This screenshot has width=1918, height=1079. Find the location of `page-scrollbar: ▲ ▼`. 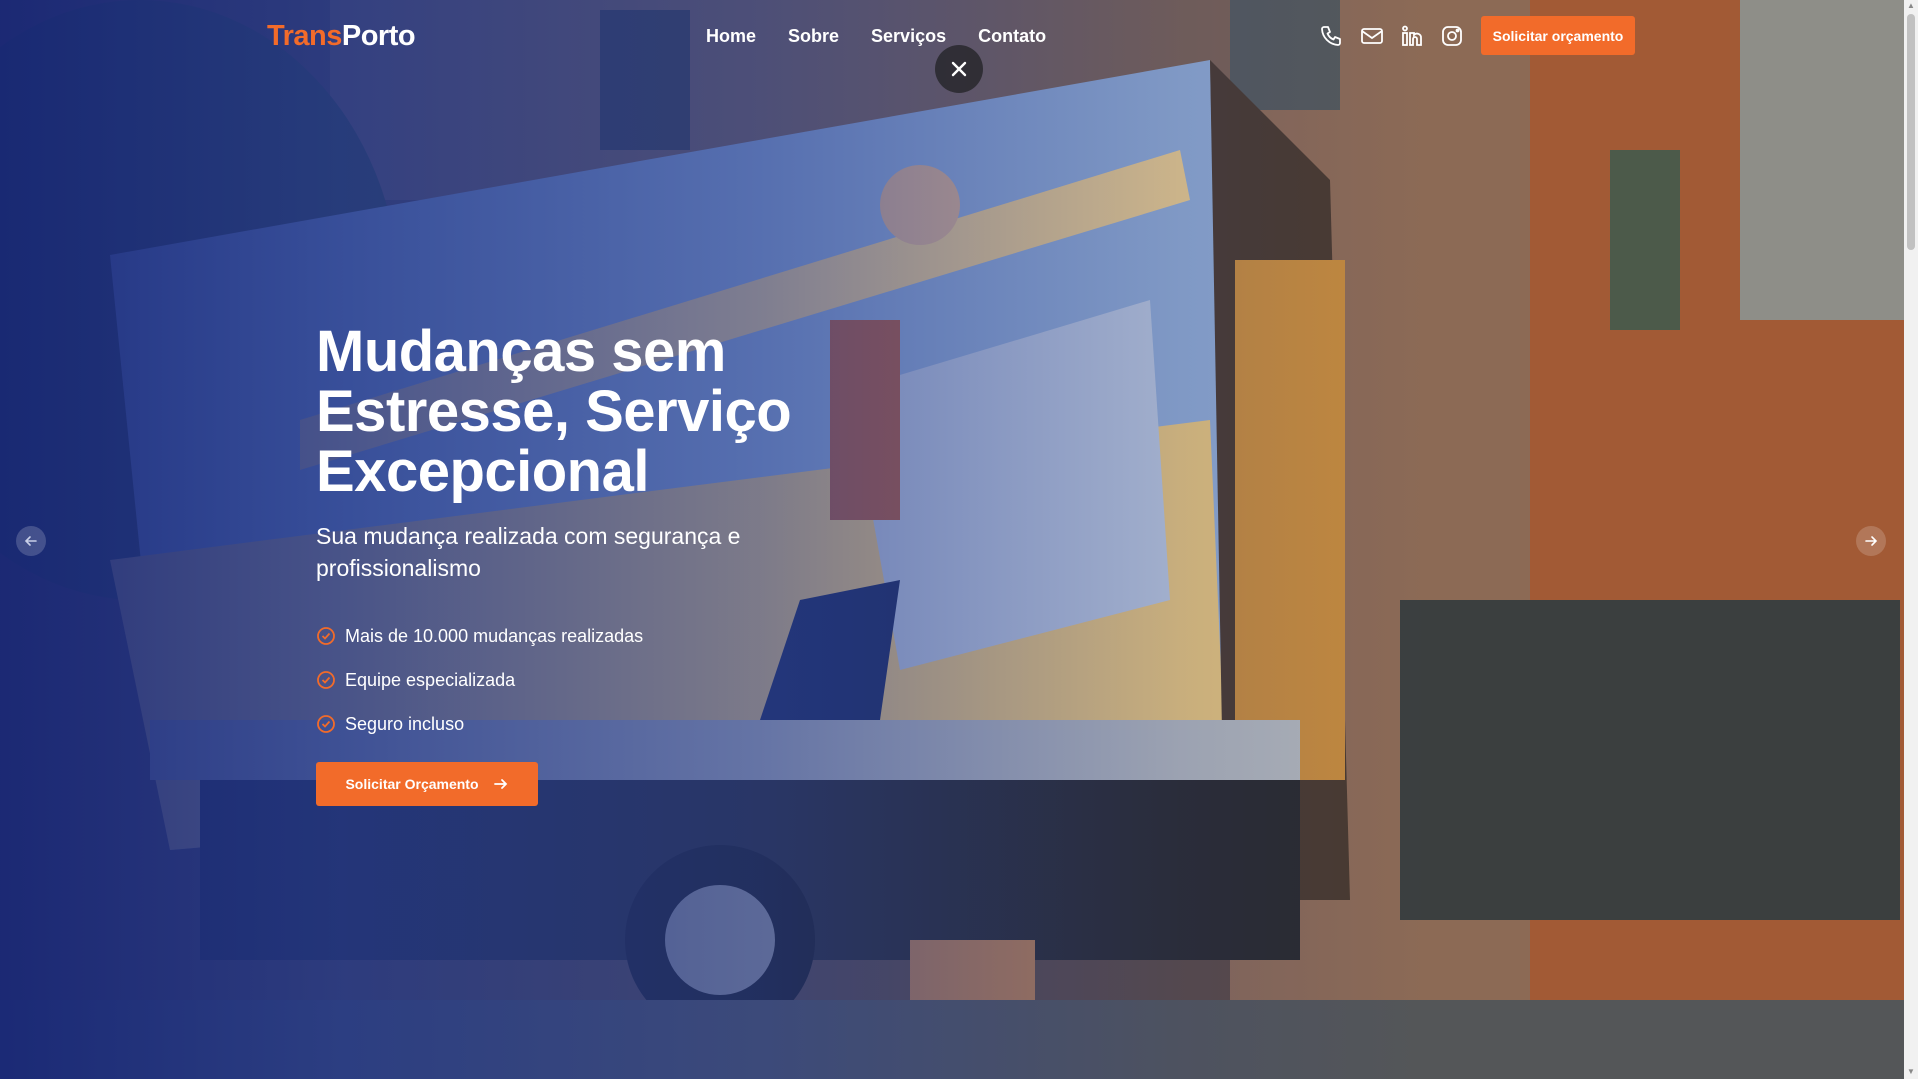

page-scrollbar: ▲ ▼ is located at coordinates (1911, 539).